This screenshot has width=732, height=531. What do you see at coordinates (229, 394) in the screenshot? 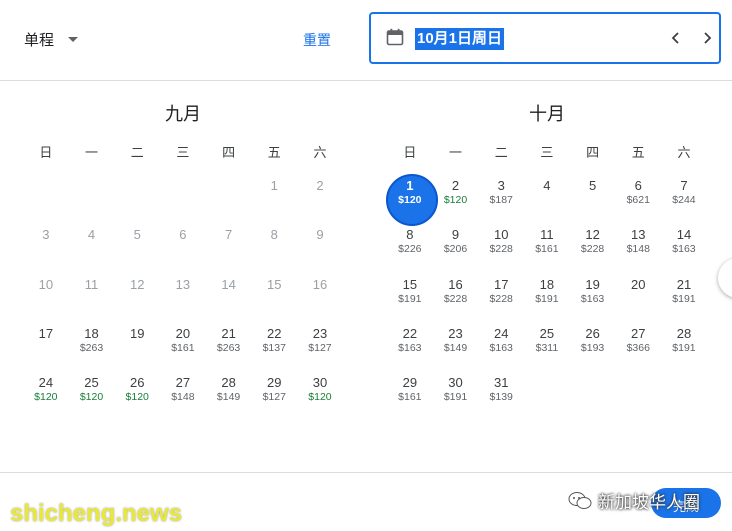
I see `day-cell: 28 $149` at bounding box center [229, 394].